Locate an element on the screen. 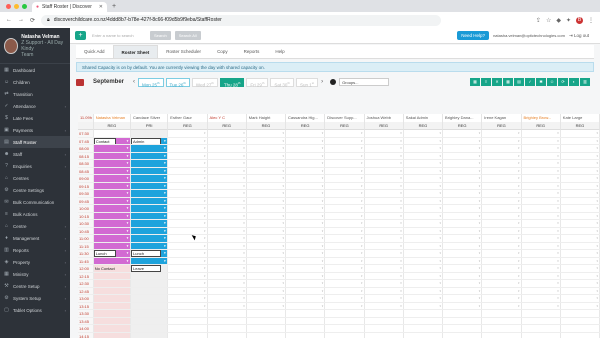 Image resolution: width=600 pixels, height=338 pixels. day-button: Thu 28th is located at coordinates (232, 82).